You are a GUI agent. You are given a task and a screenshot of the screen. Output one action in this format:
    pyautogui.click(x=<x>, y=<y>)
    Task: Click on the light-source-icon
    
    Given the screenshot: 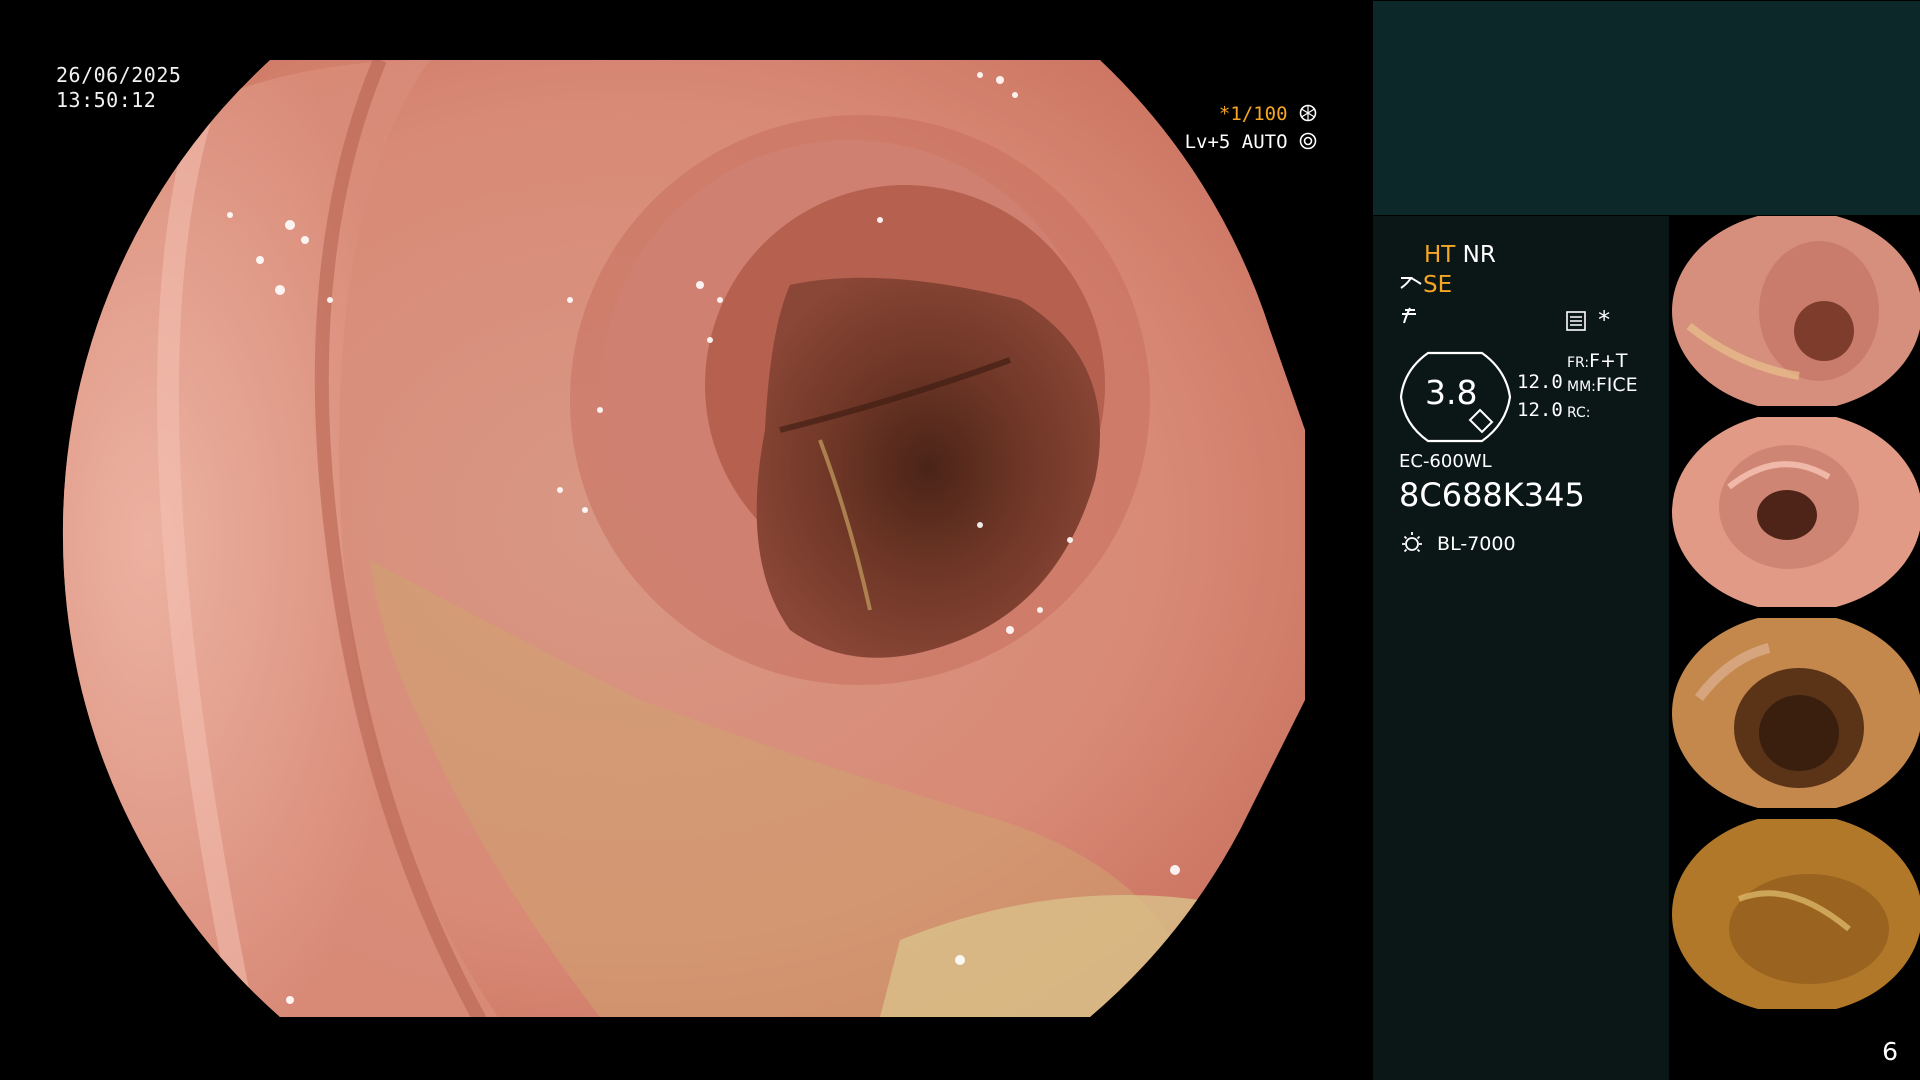 What is the action you would take?
    pyautogui.click(x=1412, y=542)
    